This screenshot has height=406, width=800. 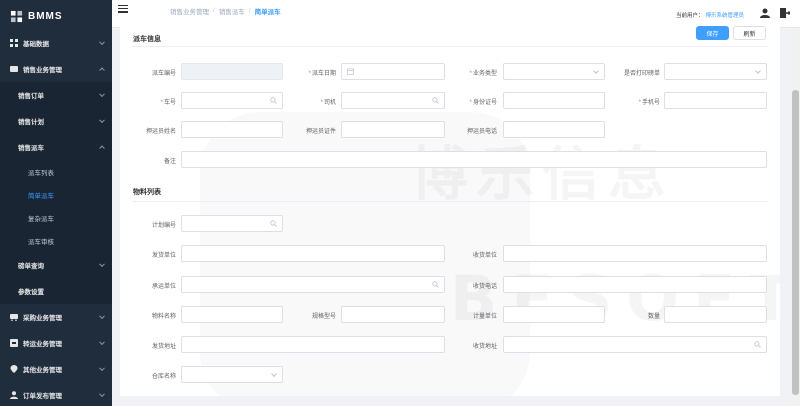 I want to click on id-no-input, so click(x=554, y=100).